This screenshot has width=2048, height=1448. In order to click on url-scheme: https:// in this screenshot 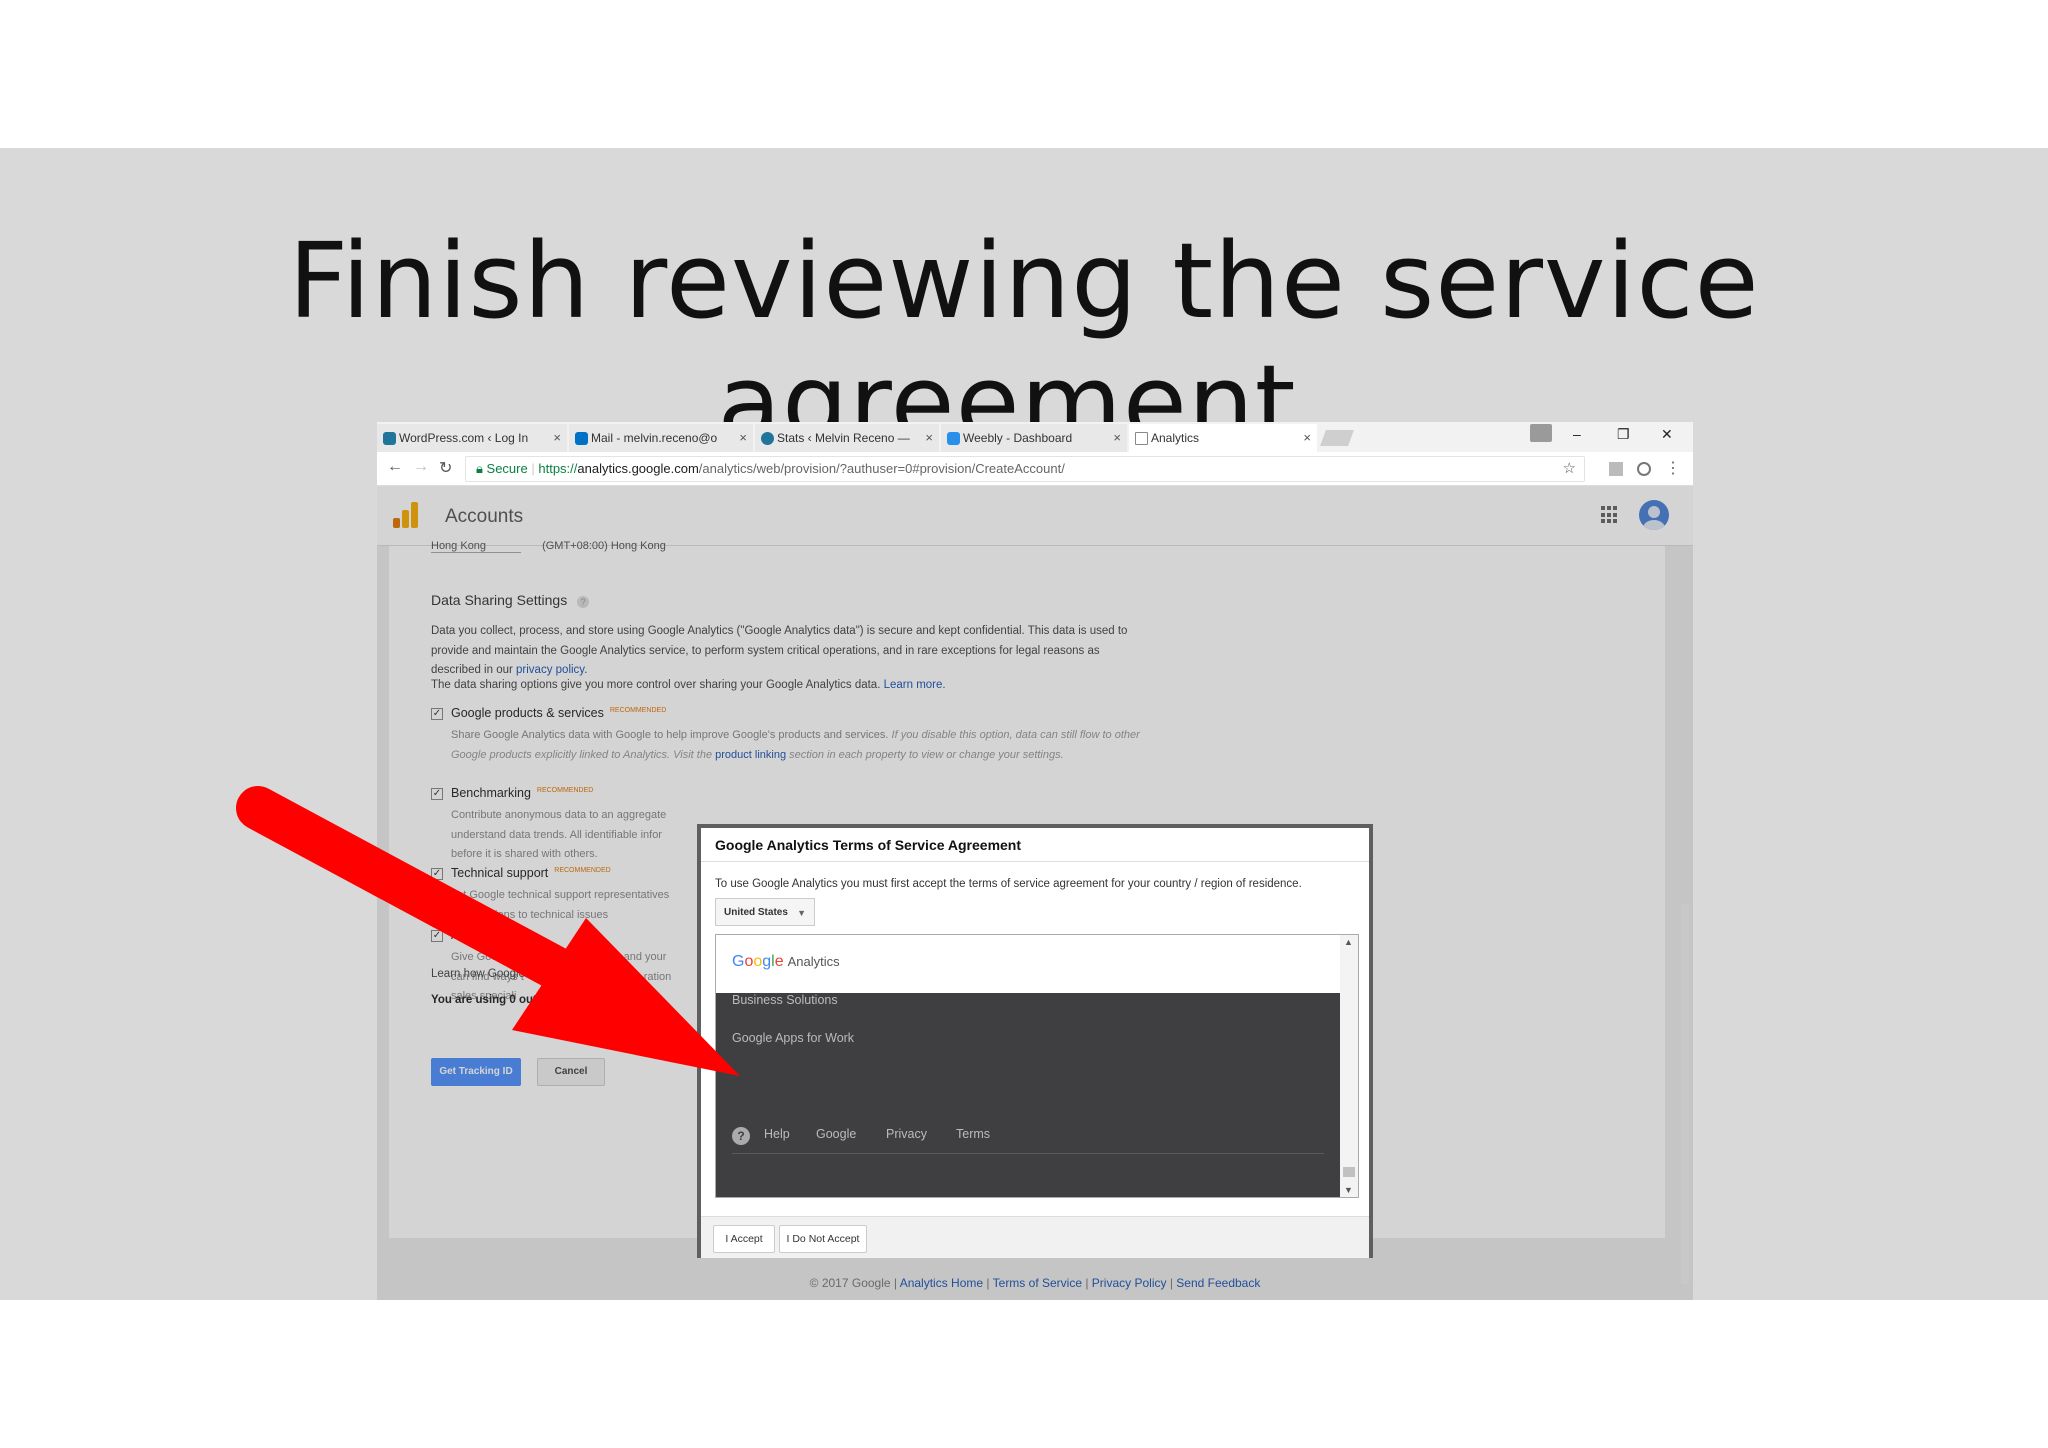, I will do `click(558, 468)`.